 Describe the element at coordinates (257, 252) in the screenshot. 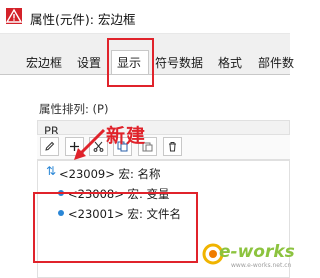

I see `watermark-text: e-works` at that location.